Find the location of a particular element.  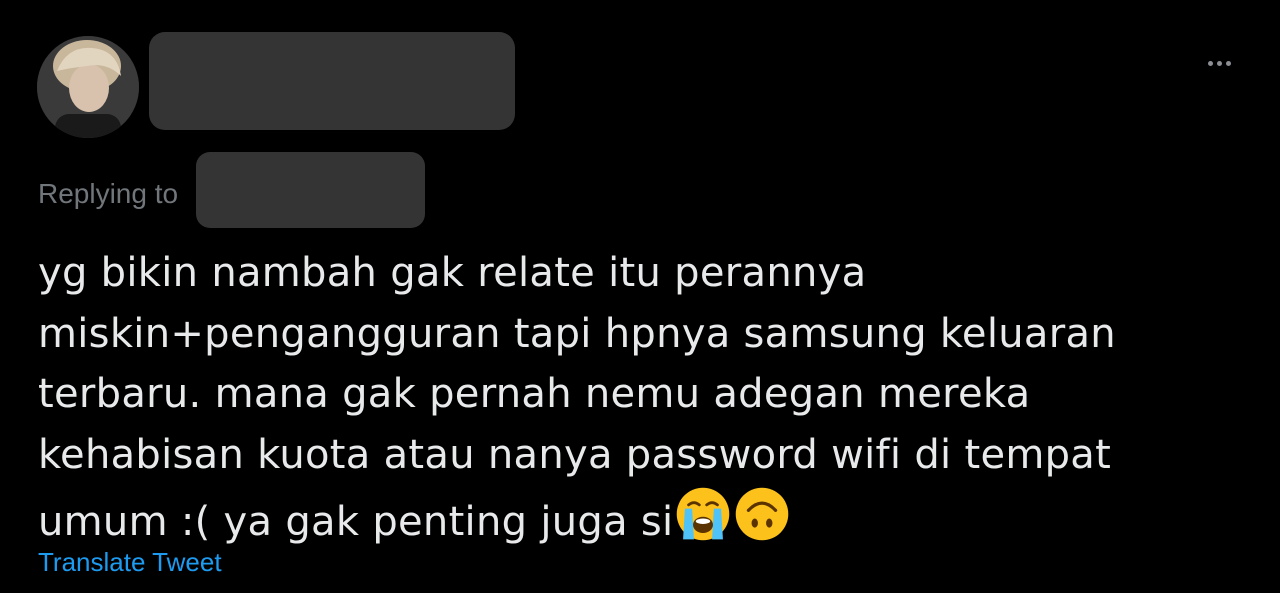

loudly-crying-face-icon is located at coordinates (703, 514).